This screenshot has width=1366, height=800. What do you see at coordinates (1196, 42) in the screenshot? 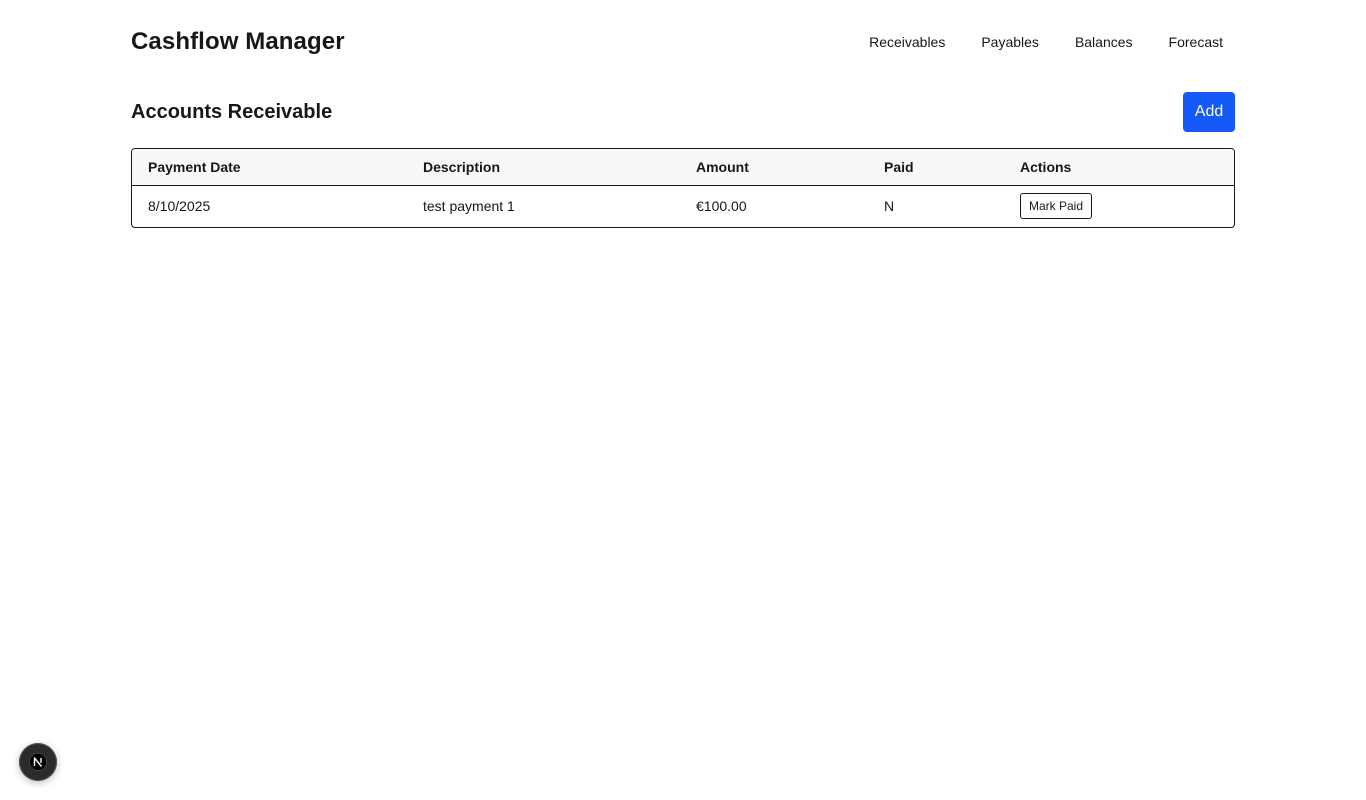
I see `nav-item-forecast: Forecast` at bounding box center [1196, 42].